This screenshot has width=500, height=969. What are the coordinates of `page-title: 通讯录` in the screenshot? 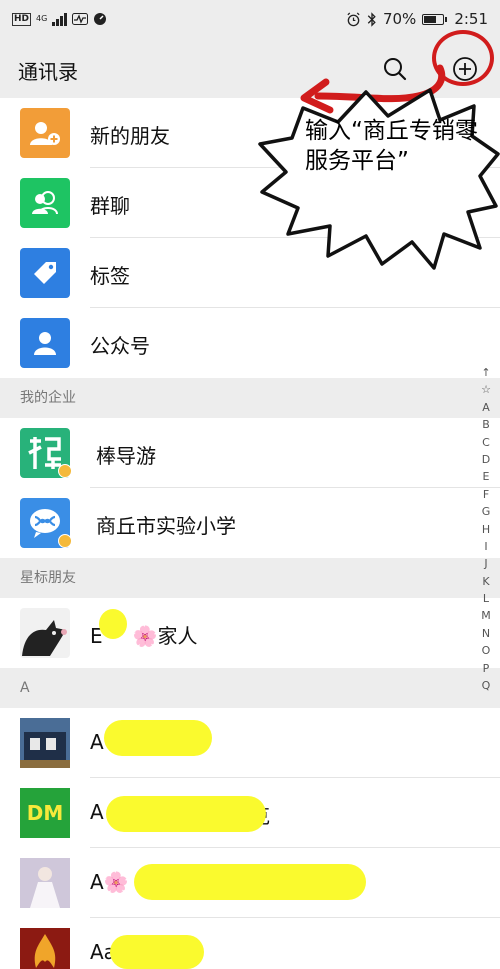 It's located at (48, 72).